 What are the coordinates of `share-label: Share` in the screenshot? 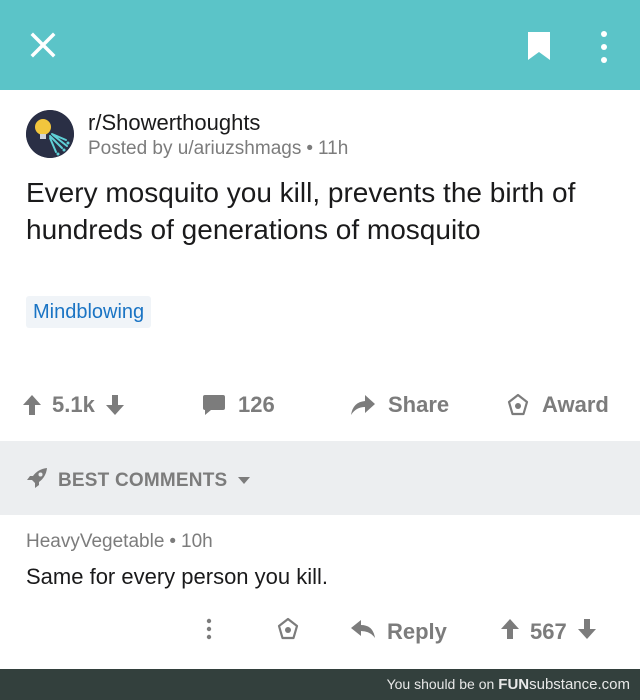 It's located at (419, 404).